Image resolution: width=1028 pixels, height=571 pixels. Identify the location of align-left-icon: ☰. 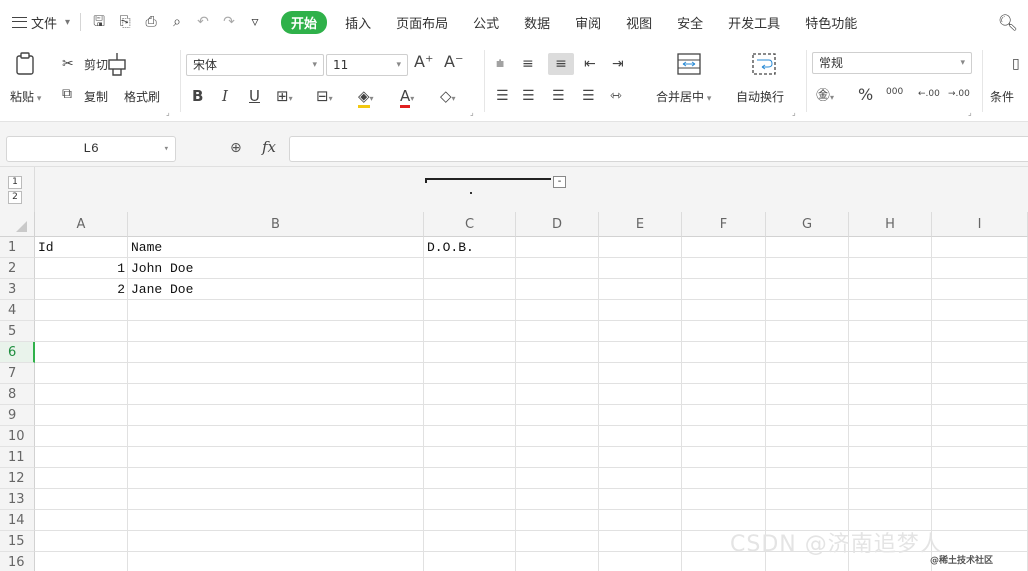
(502, 96).